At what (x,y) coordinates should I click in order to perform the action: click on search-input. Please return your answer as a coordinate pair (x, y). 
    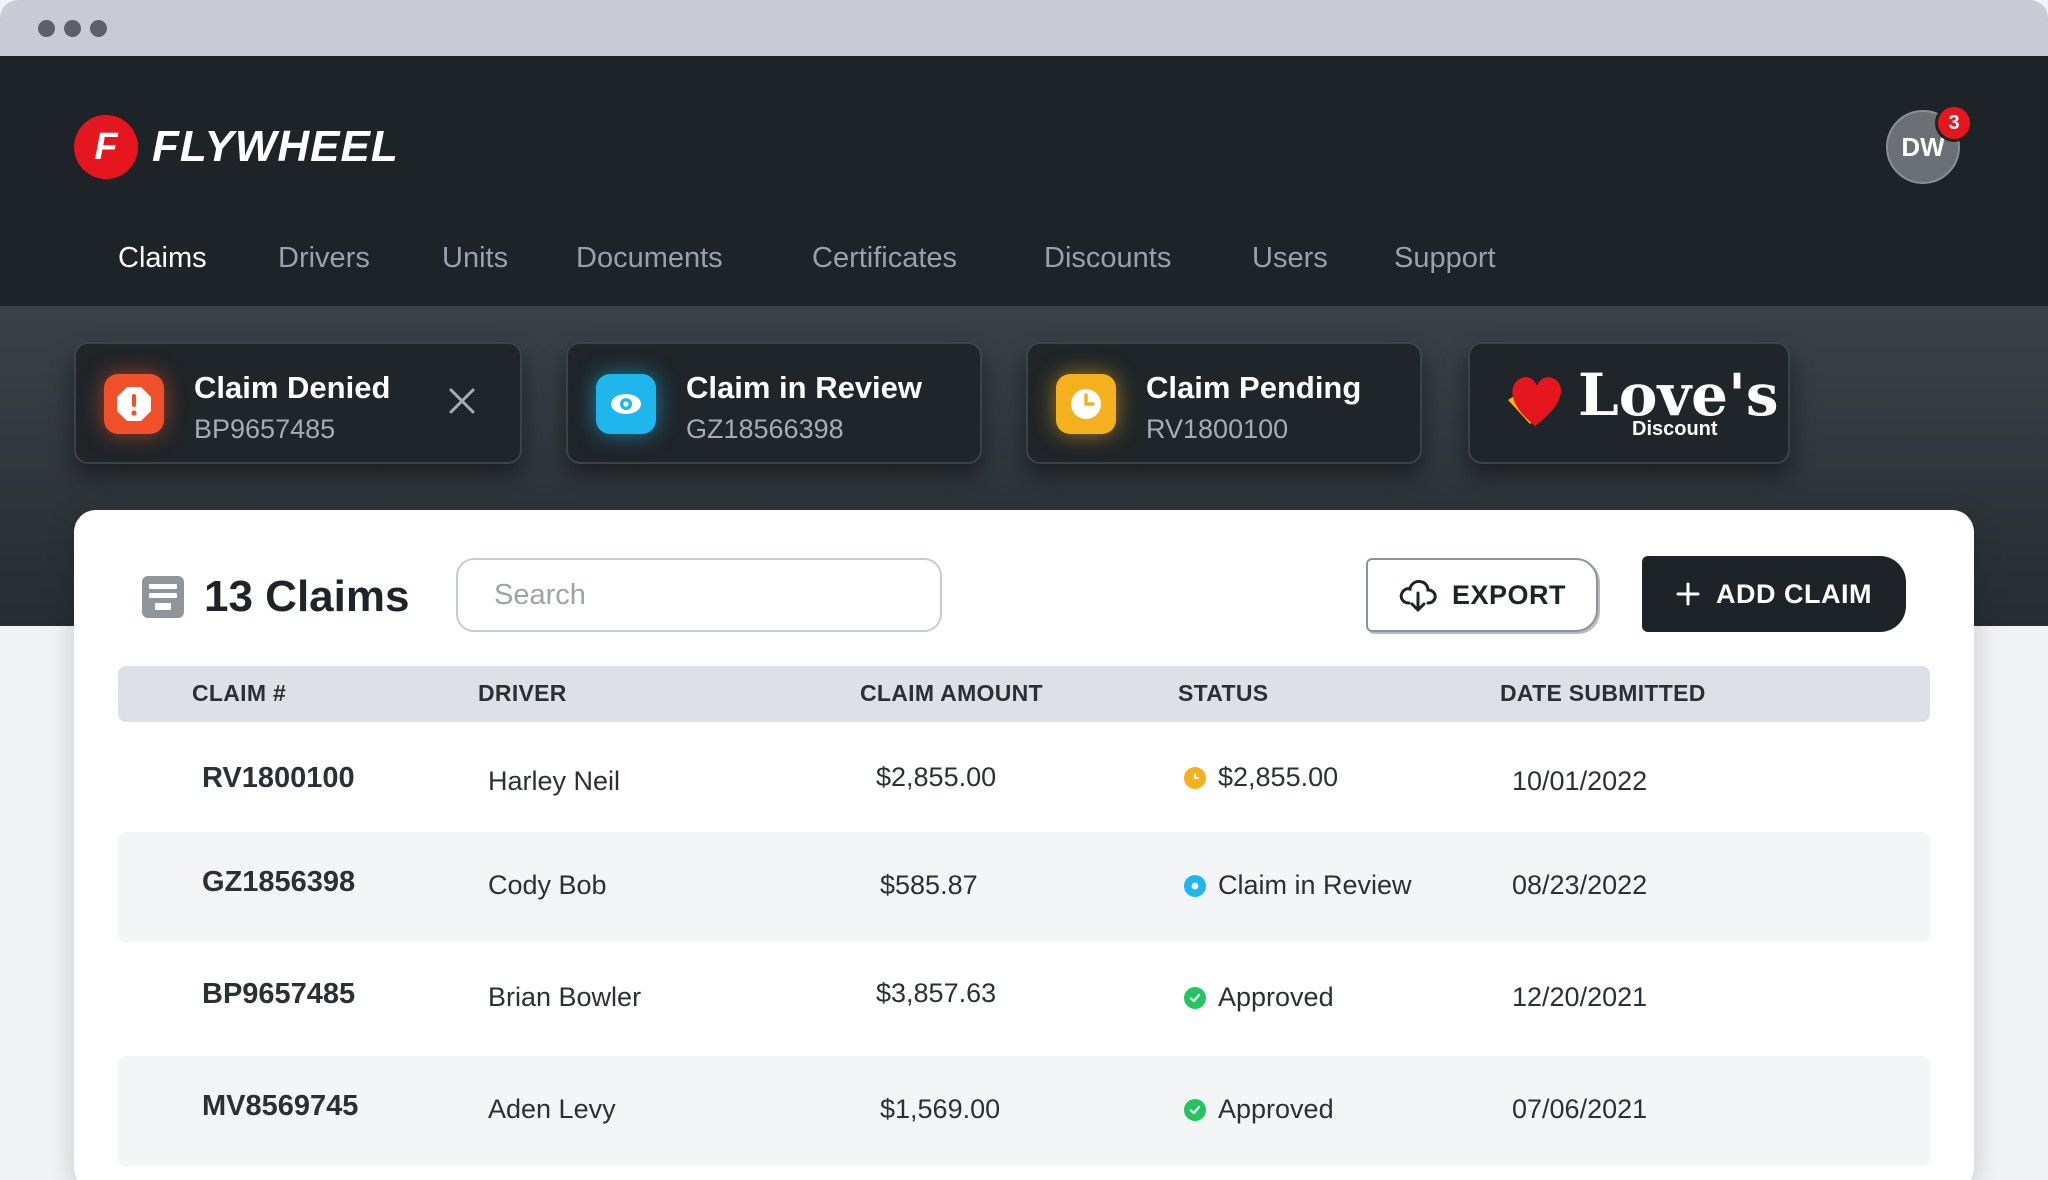
    Looking at the image, I should click on (699, 595).